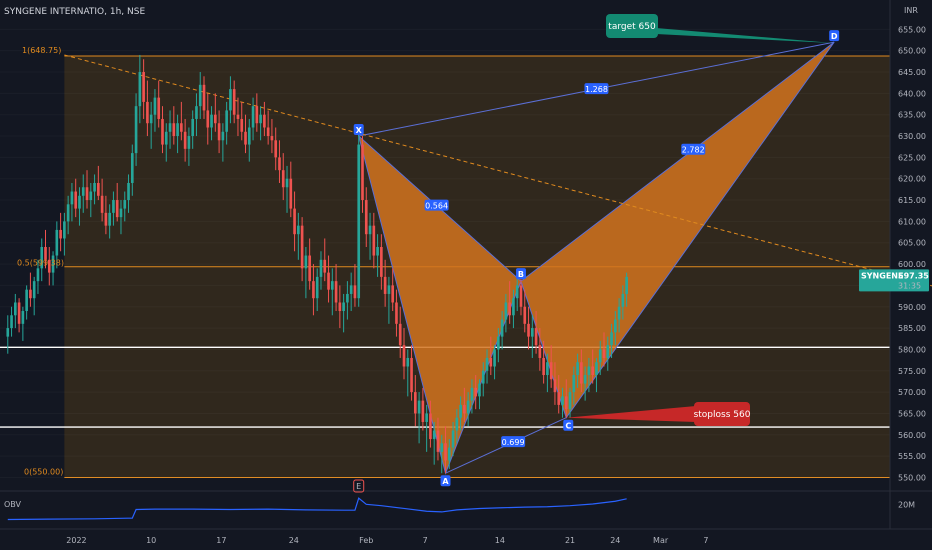  I want to click on time-tick-7: 14, so click(500, 540).